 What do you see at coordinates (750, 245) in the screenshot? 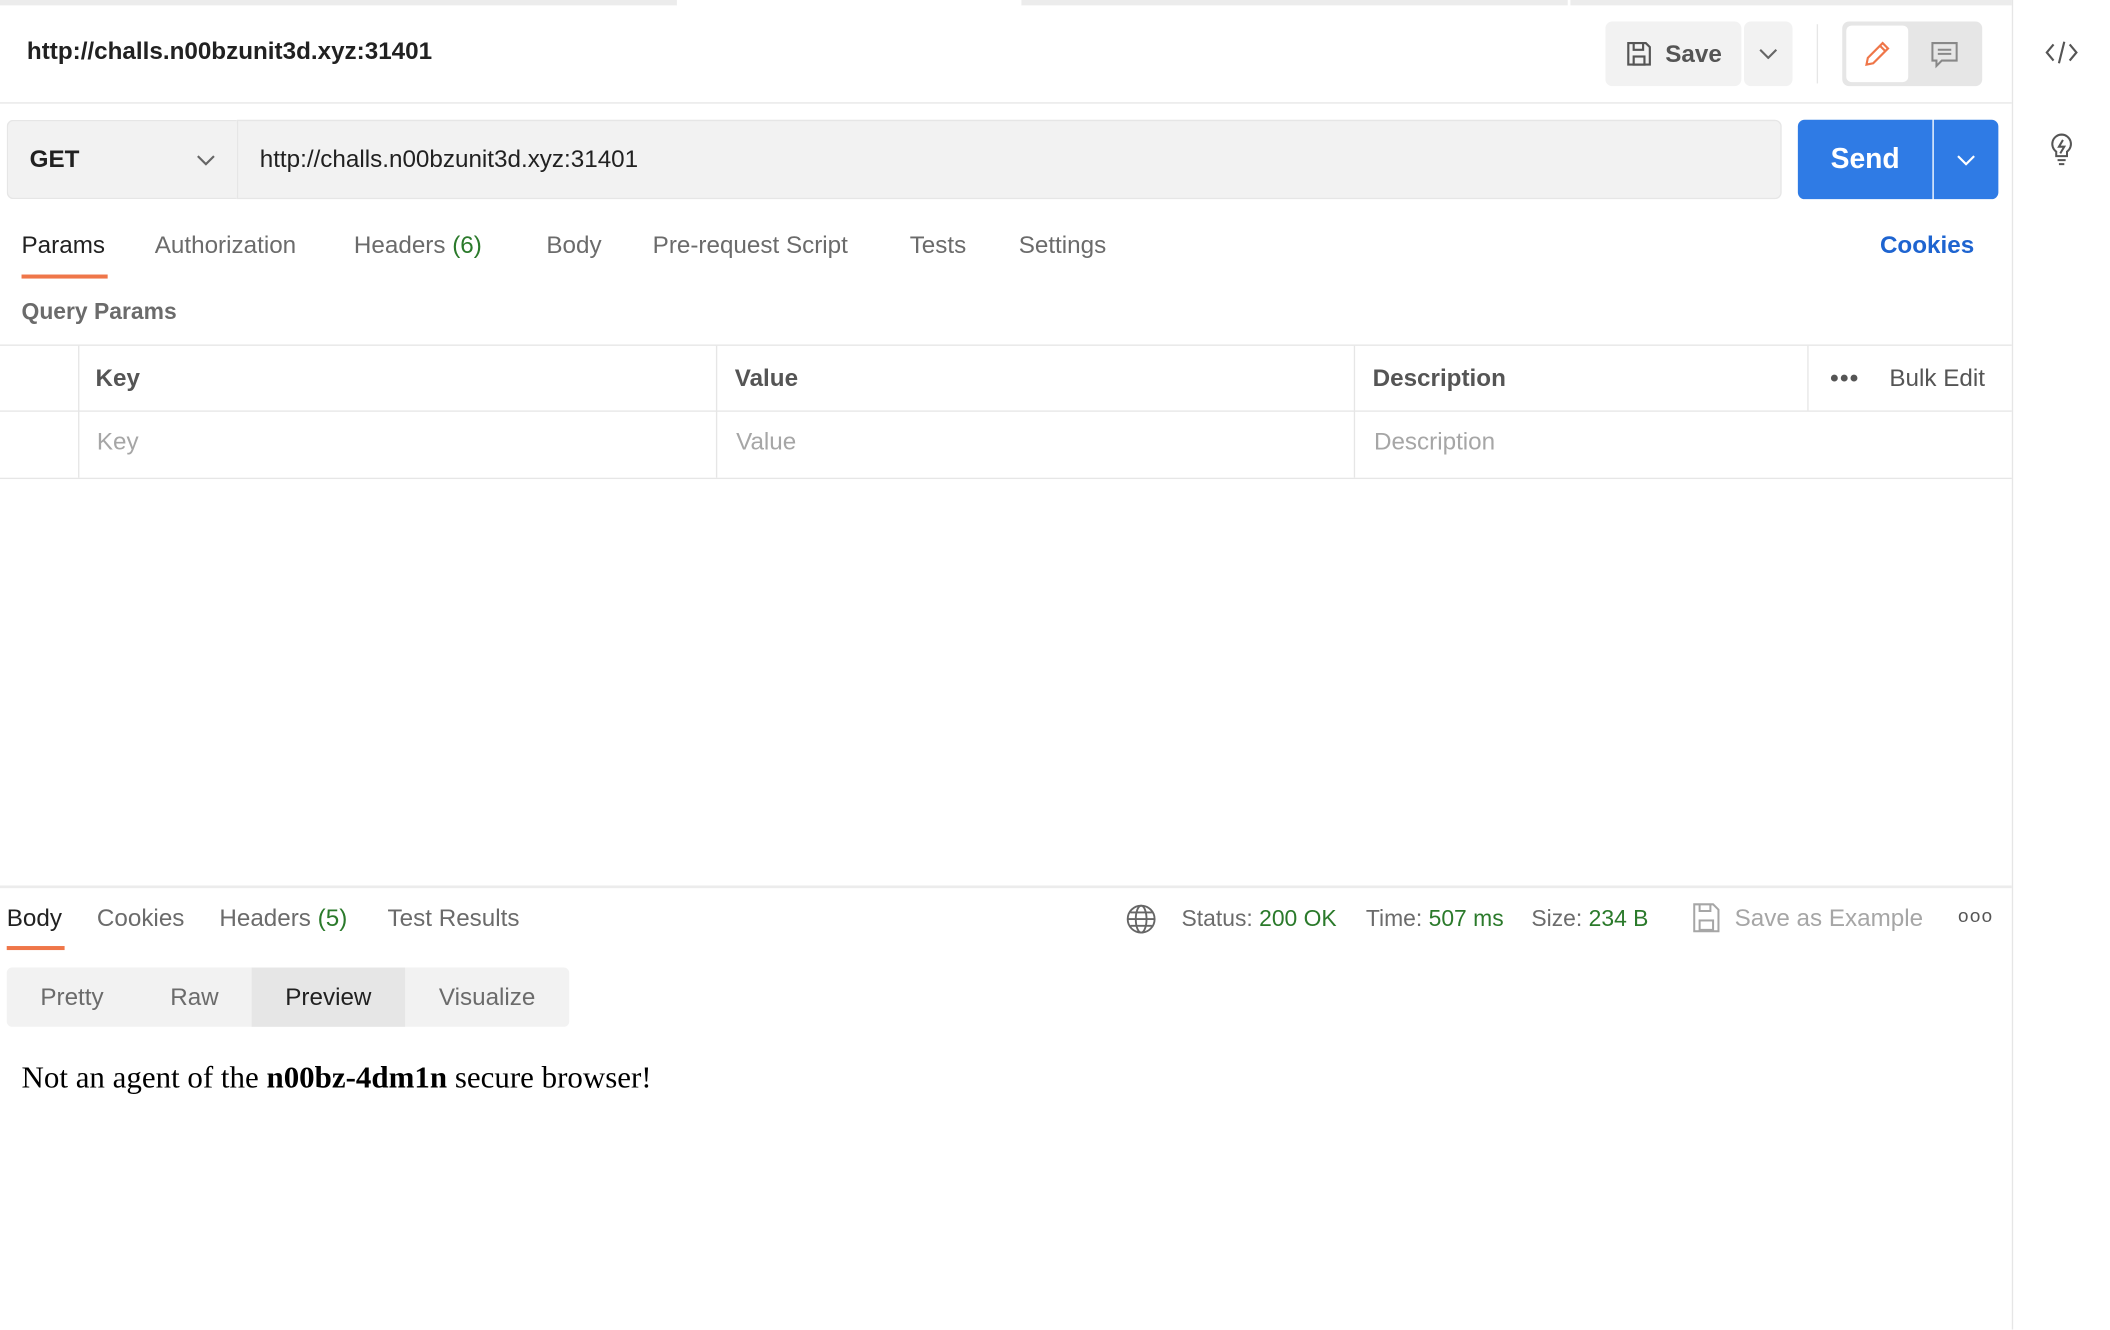
I see `tab-pre-request-script: Pre-request Script` at bounding box center [750, 245].